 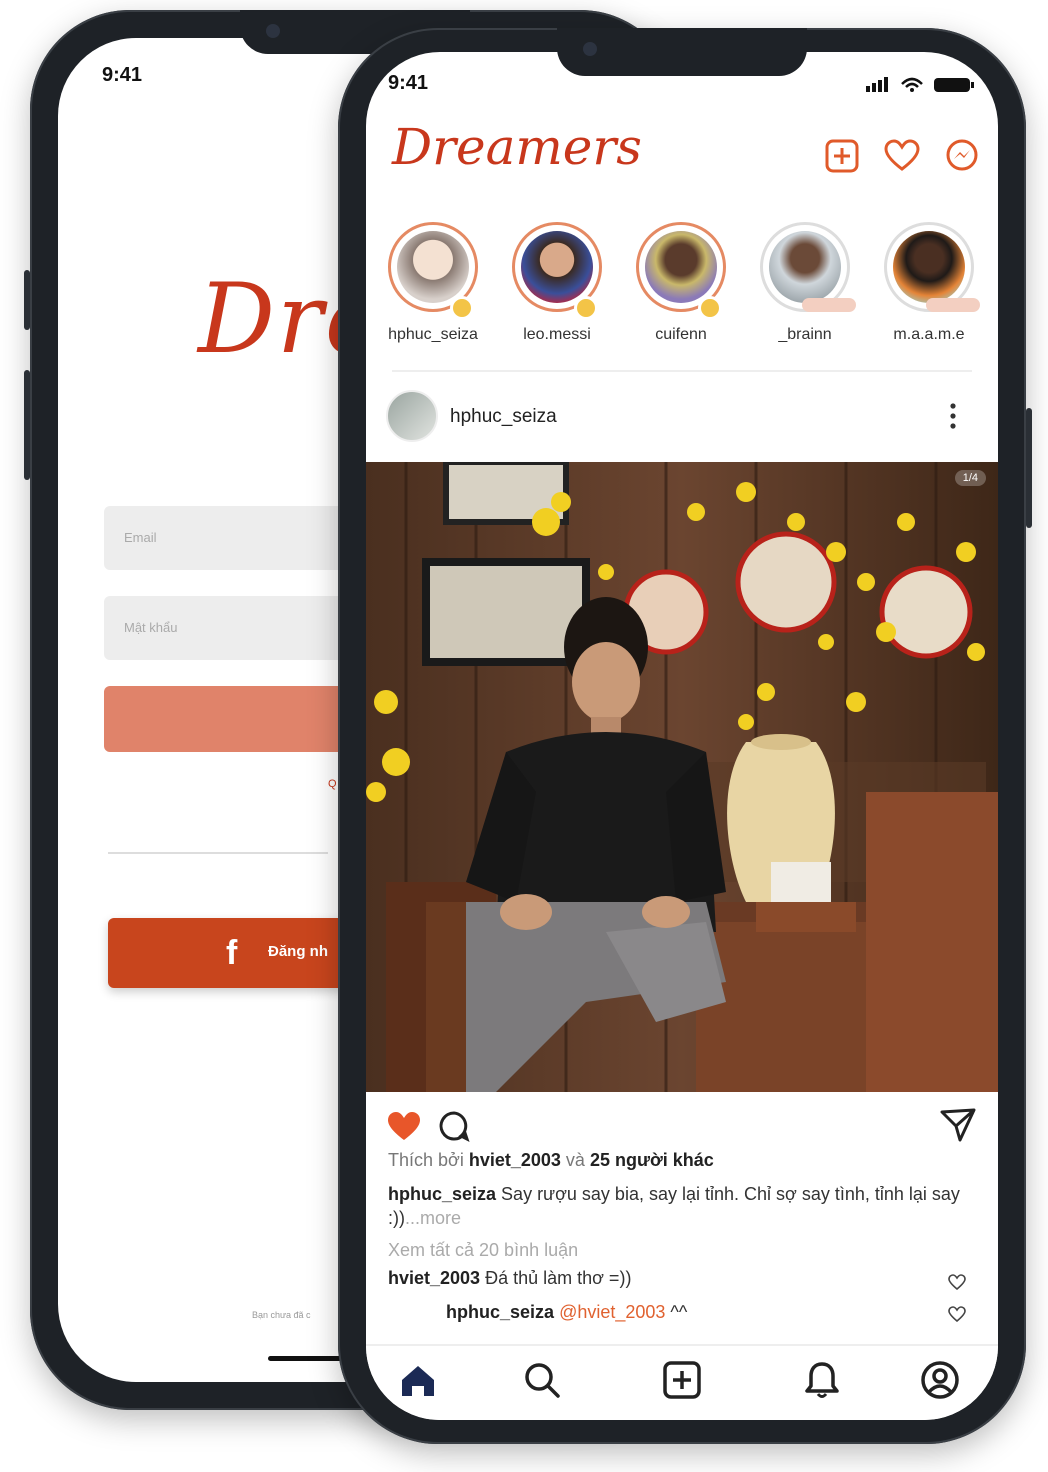 I want to click on story-item: hphuc_seiza, so click(x=431, y=284).